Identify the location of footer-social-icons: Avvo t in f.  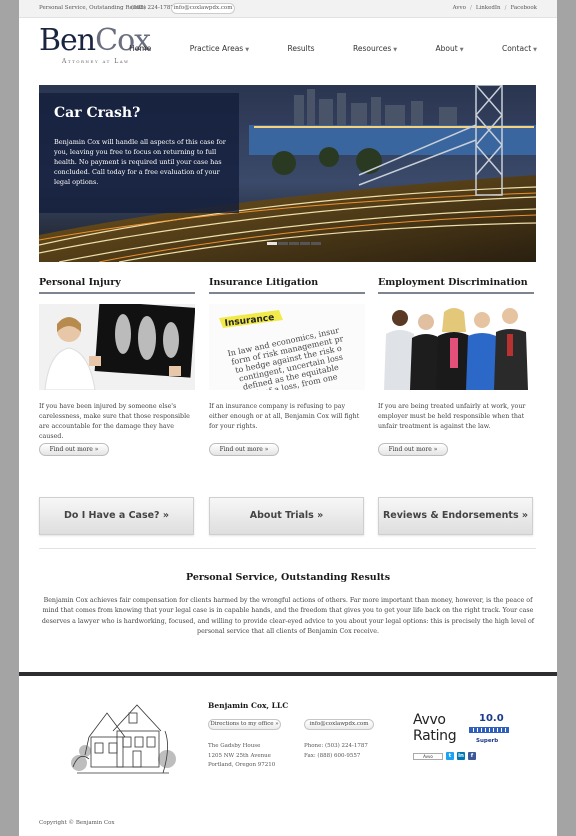
(444, 756).